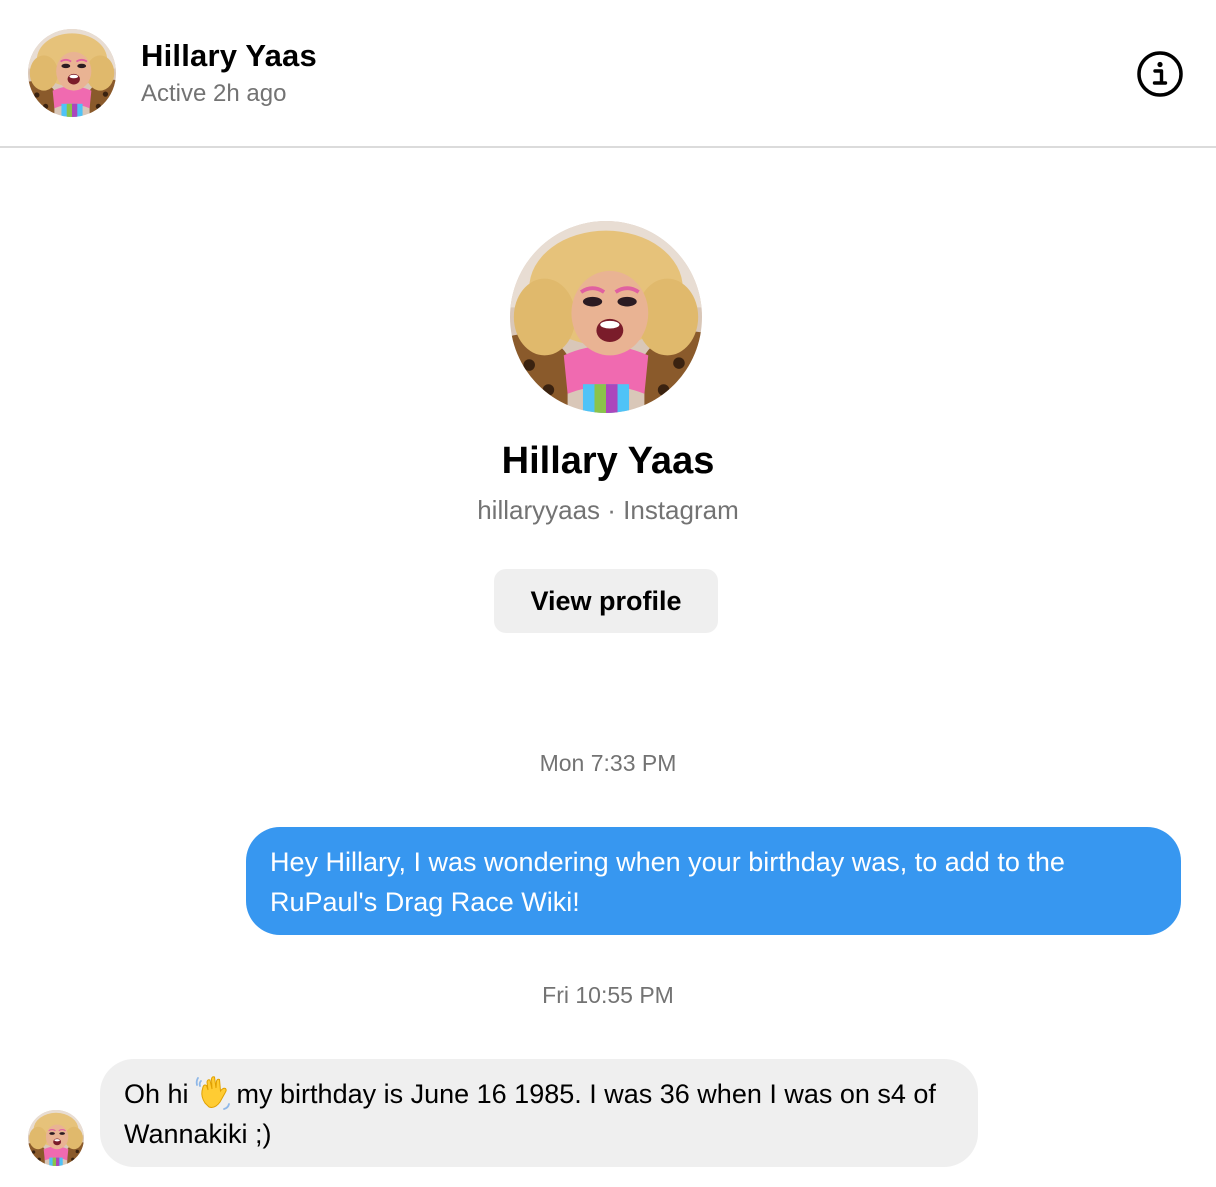 The width and height of the screenshot is (1216, 1187). What do you see at coordinates (212, 1093) in the screenshot?
I see `waving-hand-icon` at bounding box center [212, 1093].